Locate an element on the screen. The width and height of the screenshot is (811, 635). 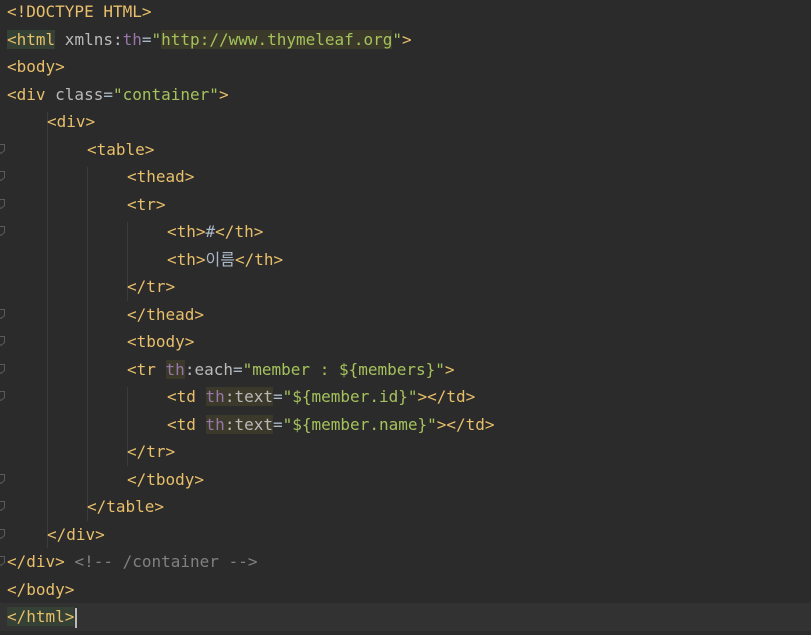
code-line-content: </div> <!-- /container --> is located at coordinates (132, 562).